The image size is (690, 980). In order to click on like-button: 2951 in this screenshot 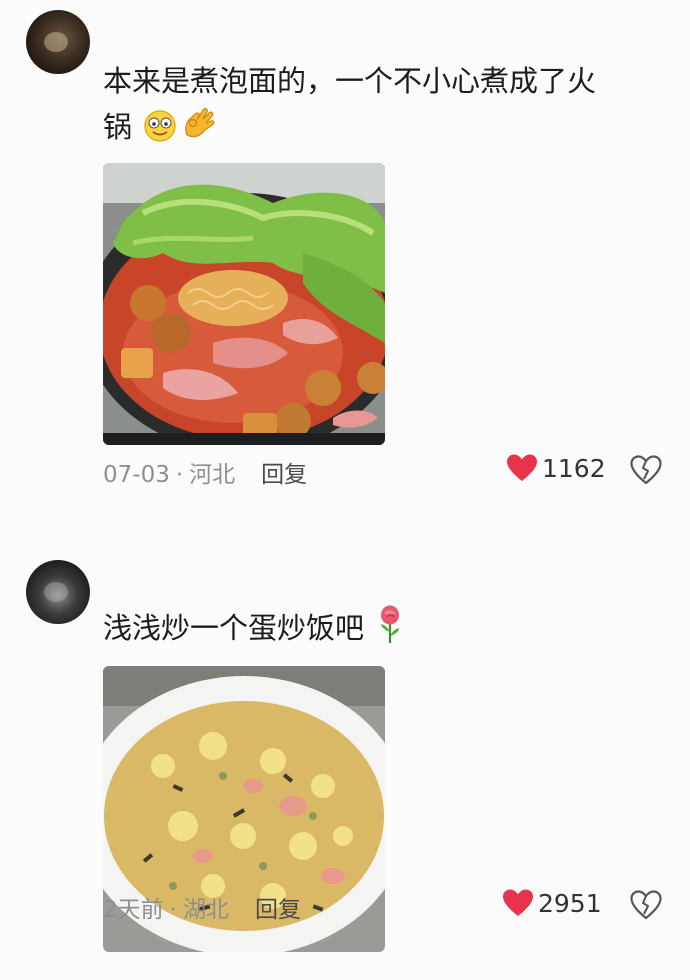, I will do `click(552, 903)`.